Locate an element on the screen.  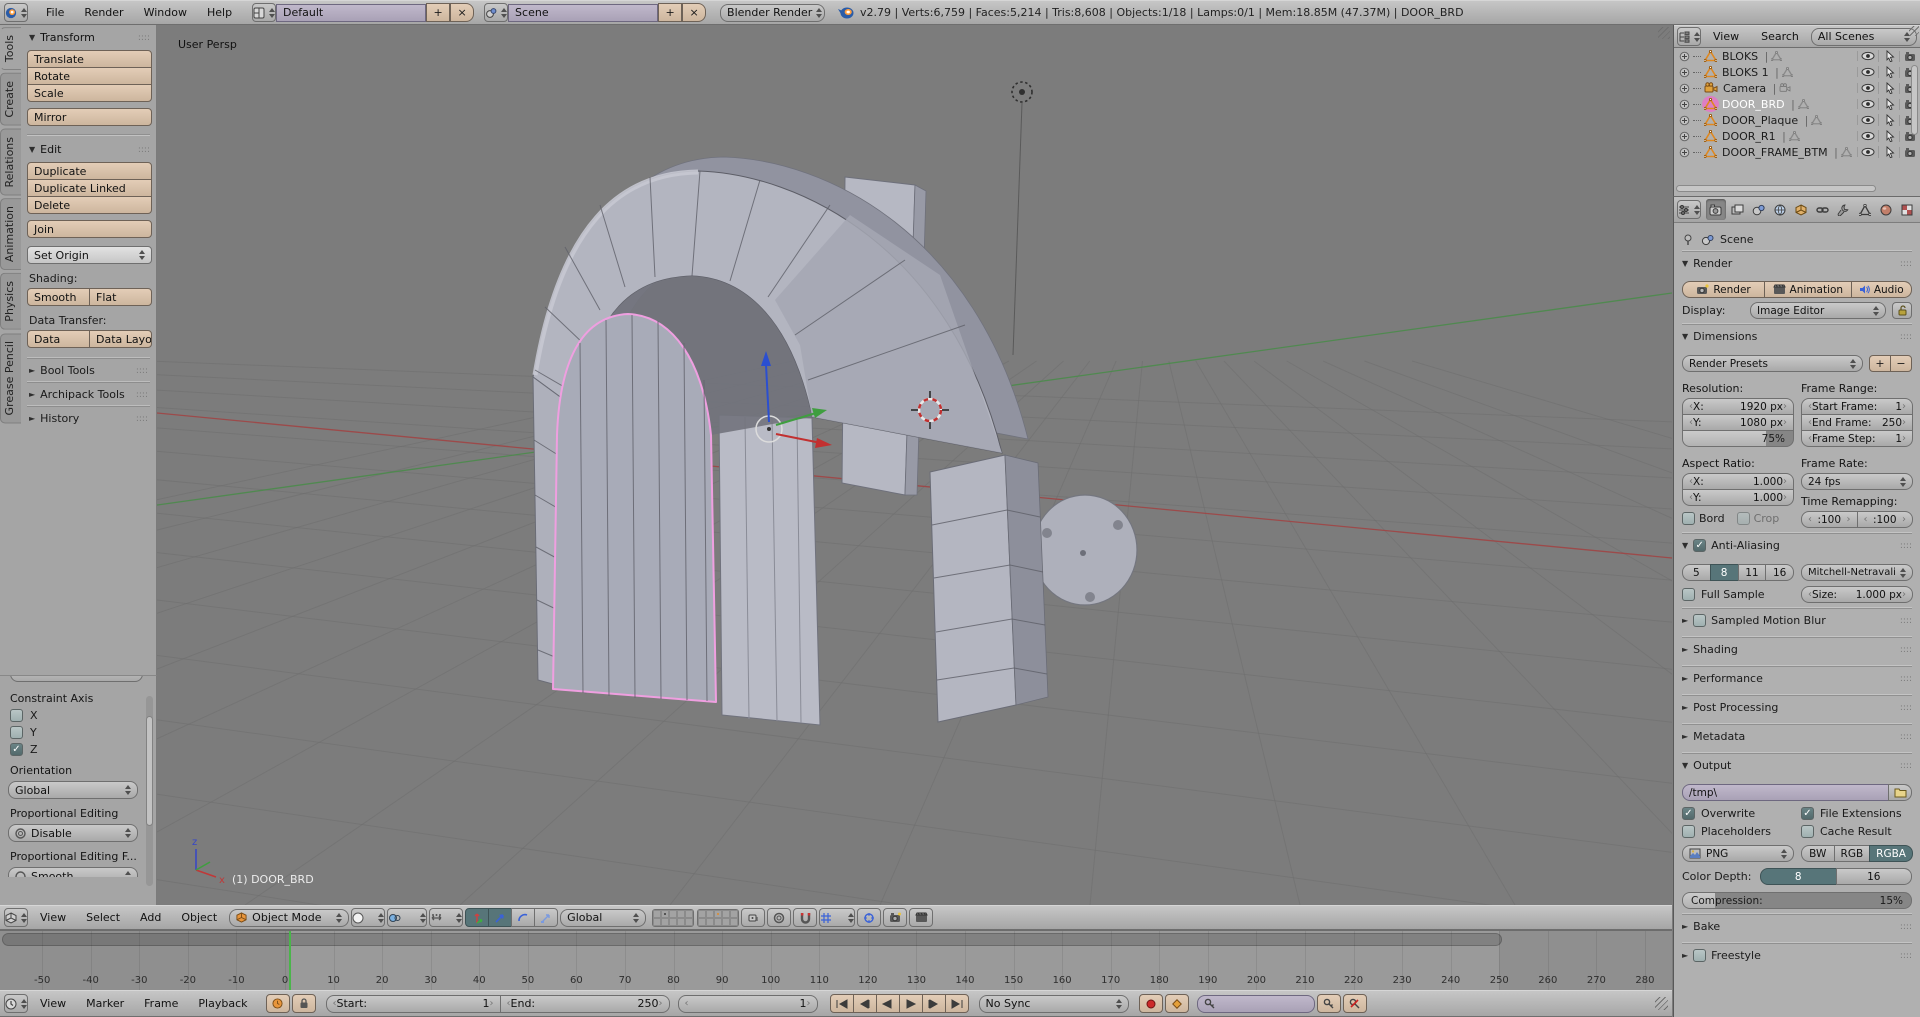
outliner-hscrollbar is located at coordinates (1776, 188).